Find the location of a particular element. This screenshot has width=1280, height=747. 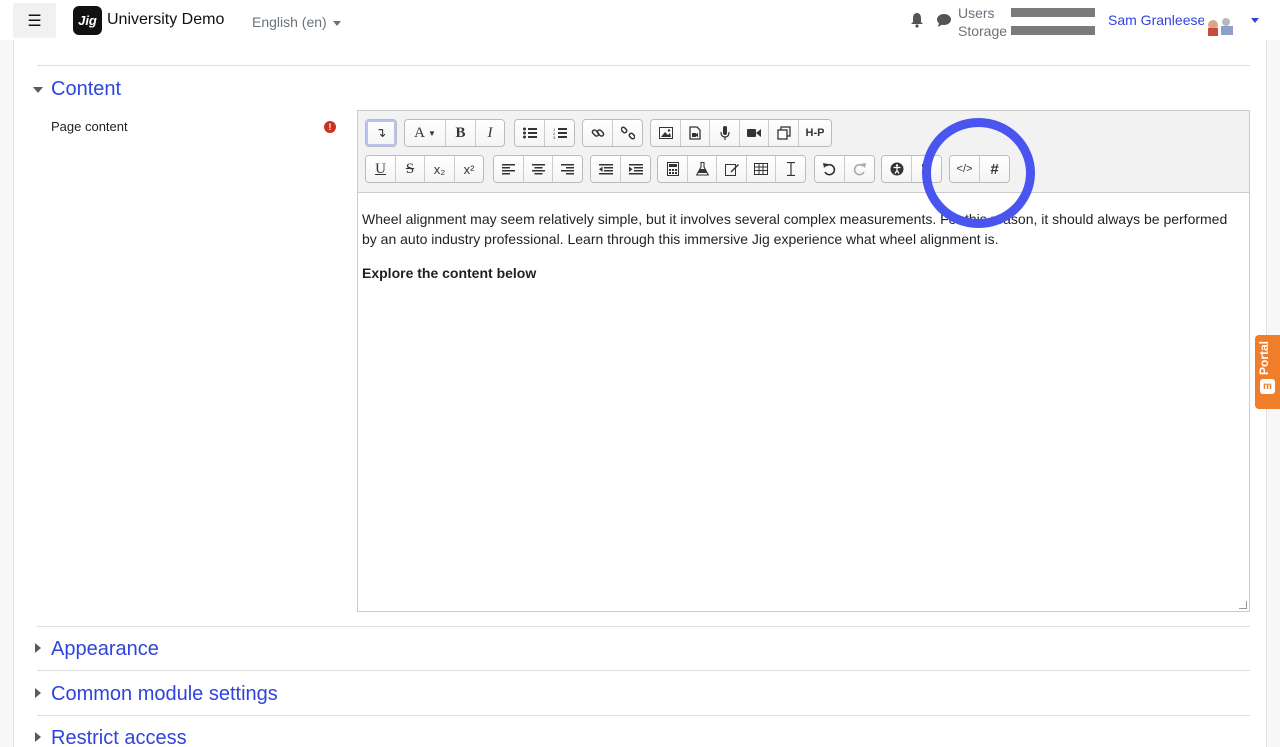

toolbar-group-links is located at coordinates (612, 133).